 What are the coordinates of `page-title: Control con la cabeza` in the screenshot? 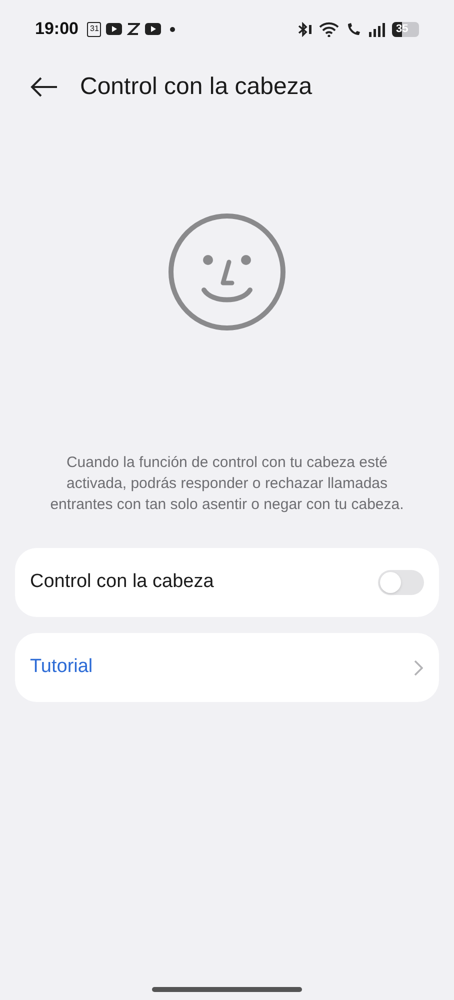 It's located at (196, 87).